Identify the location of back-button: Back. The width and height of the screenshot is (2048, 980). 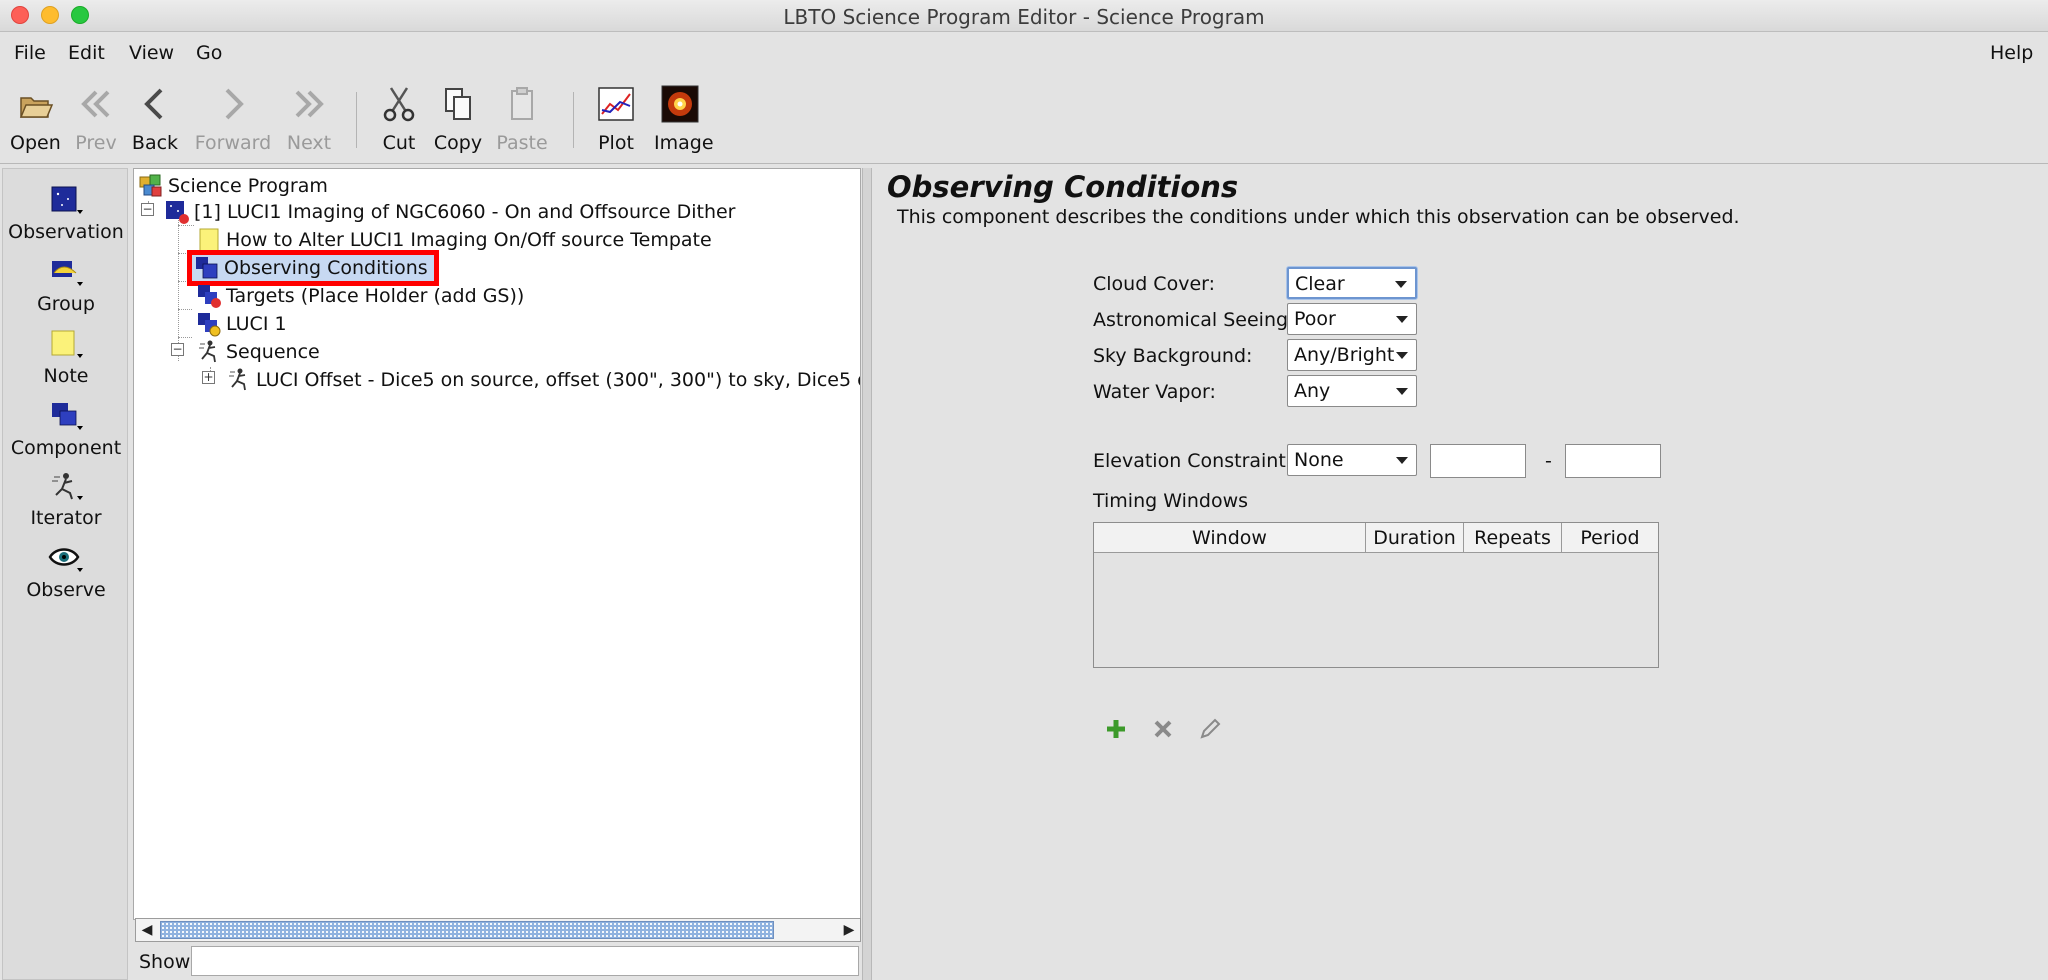
(155, 119).